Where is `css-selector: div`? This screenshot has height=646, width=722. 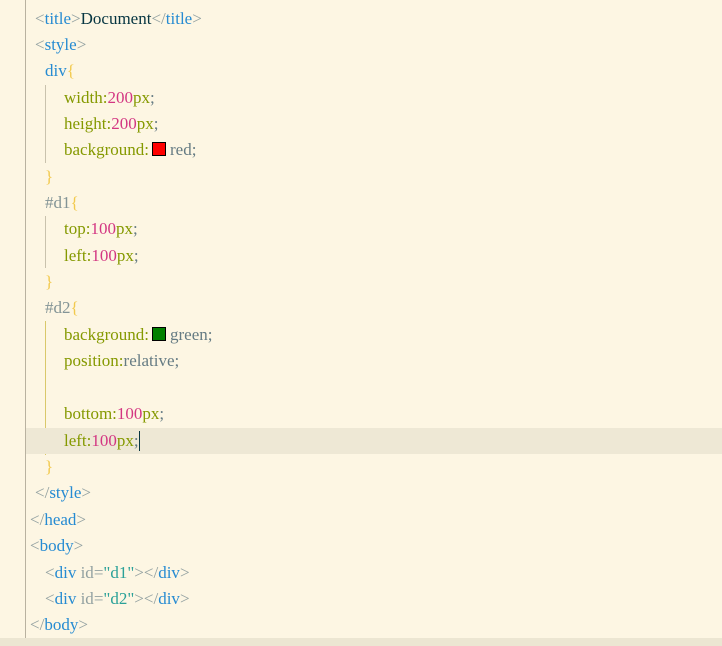 css-selector: div is located at coordinates (56, 70).